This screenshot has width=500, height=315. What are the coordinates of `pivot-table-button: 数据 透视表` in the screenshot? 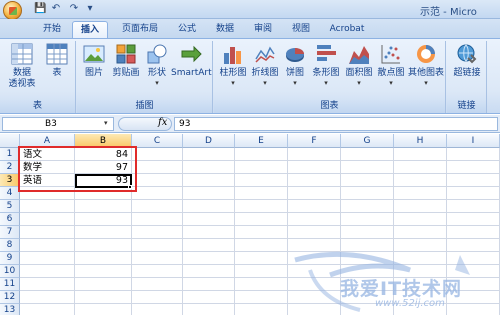 It's located at (22, 66).